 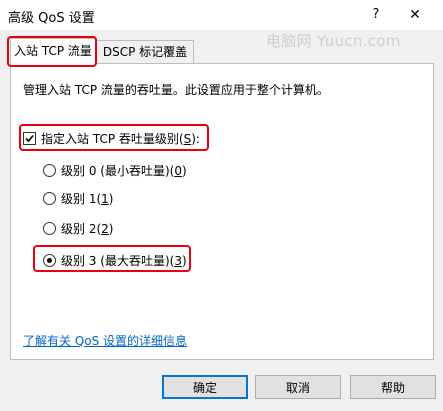 I want to click on radio-button-selected, so click(x=49, y=260).